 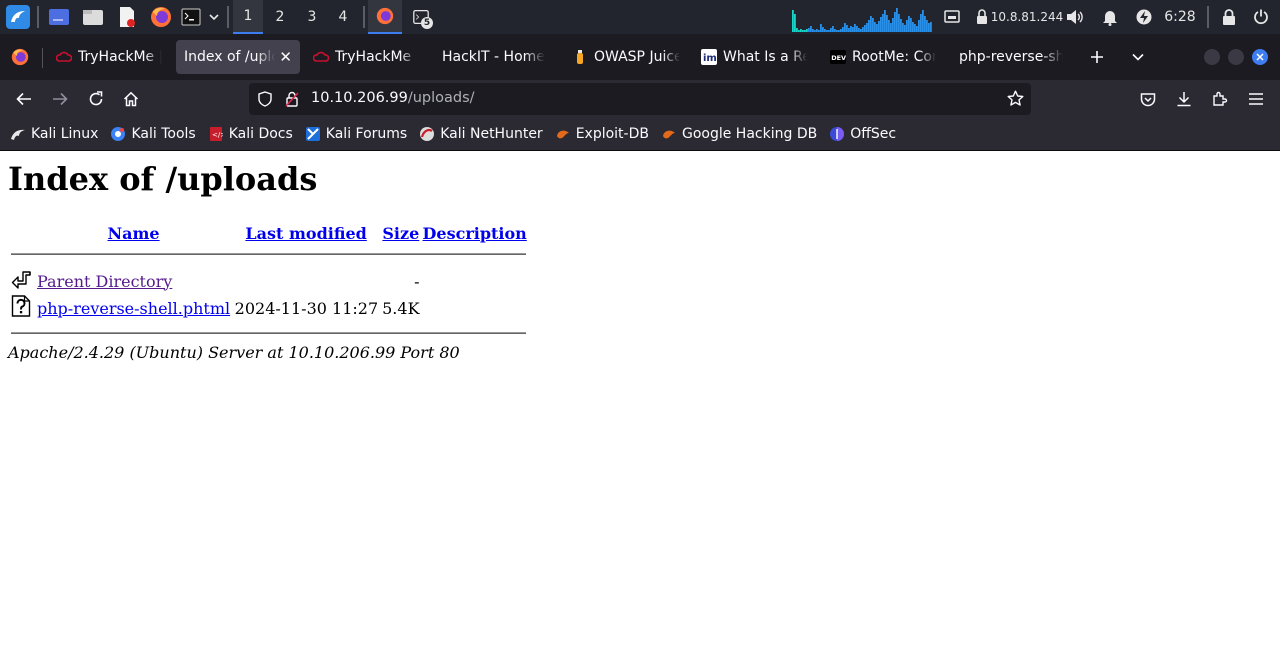 What do you see at coordinates (385, 17) in the screenshot?
I see `taskbar-firefox-window` at bounding box center [385, 17].